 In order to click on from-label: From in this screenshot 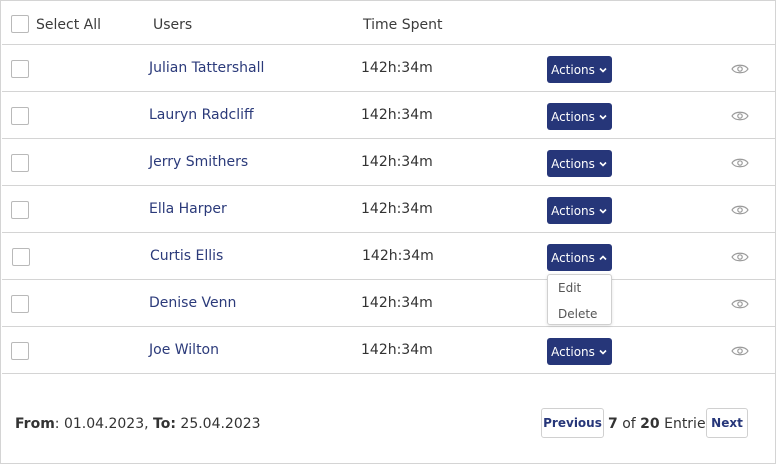, I will do `click(35, 424)`.